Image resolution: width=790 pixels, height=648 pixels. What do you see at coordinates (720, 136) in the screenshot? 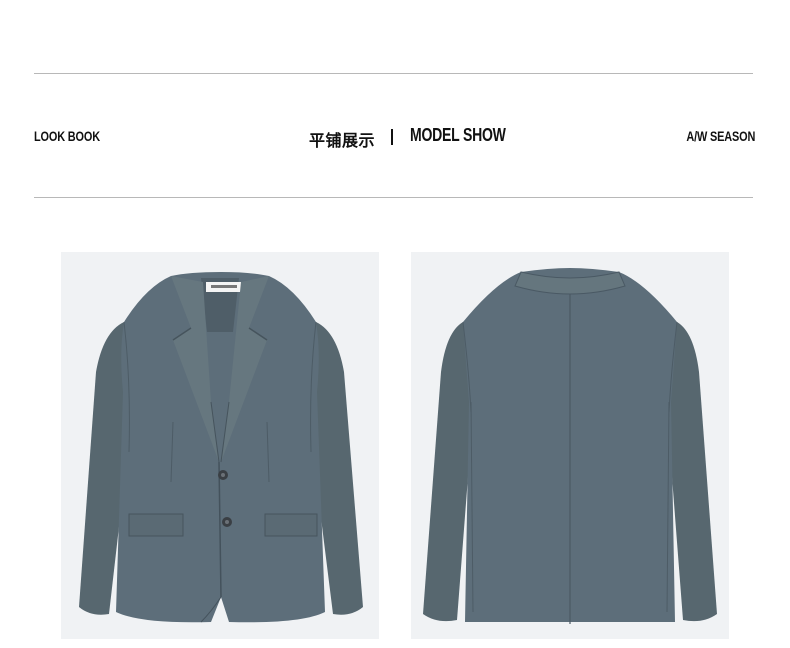
I see `season-label: A/W SEASON` at bounding box center [720, 136].